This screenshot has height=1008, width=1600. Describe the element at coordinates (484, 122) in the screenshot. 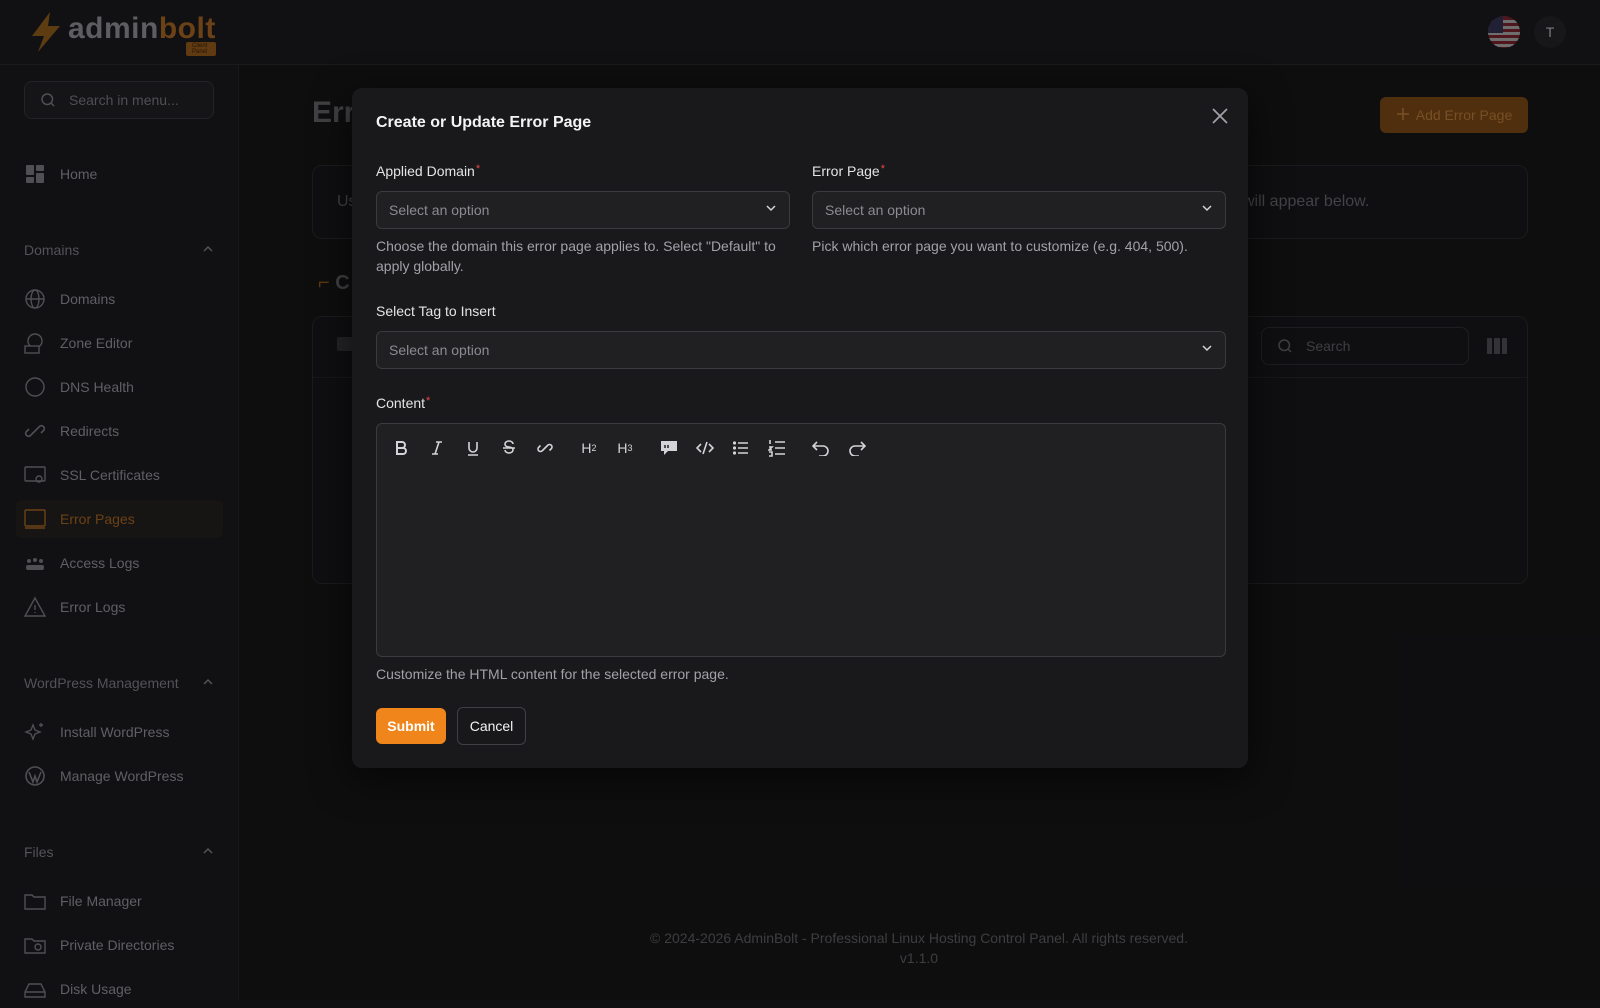

I see `modal-title: Create or Update Error Page` at that location.